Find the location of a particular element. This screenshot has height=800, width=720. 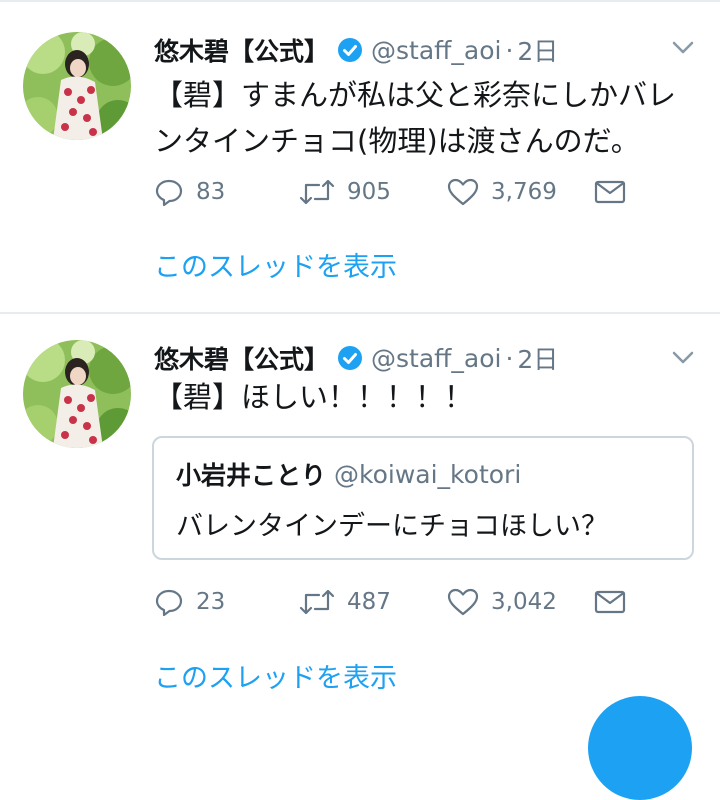

quoted-tweet-text: バレンタインデーにチョコほしい？ is located at coordinates (392, 526).